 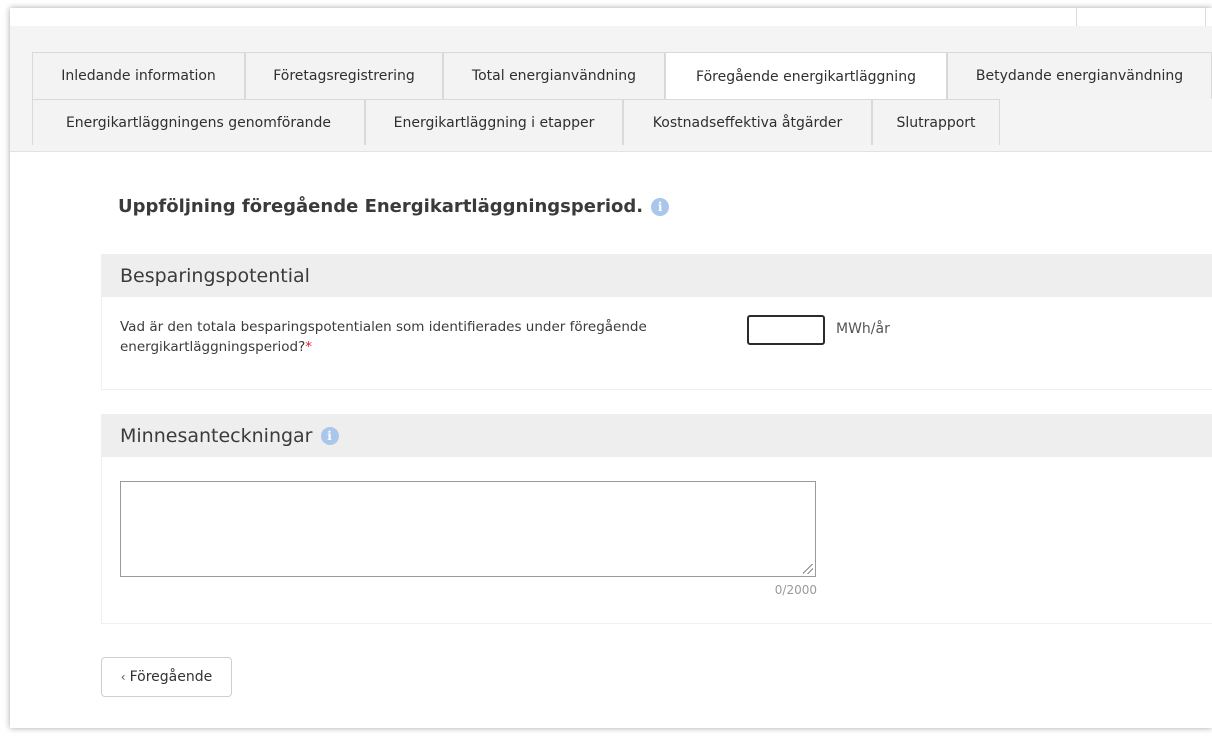 I want to click on resize-grip-icon, so click(x=808, y=569).